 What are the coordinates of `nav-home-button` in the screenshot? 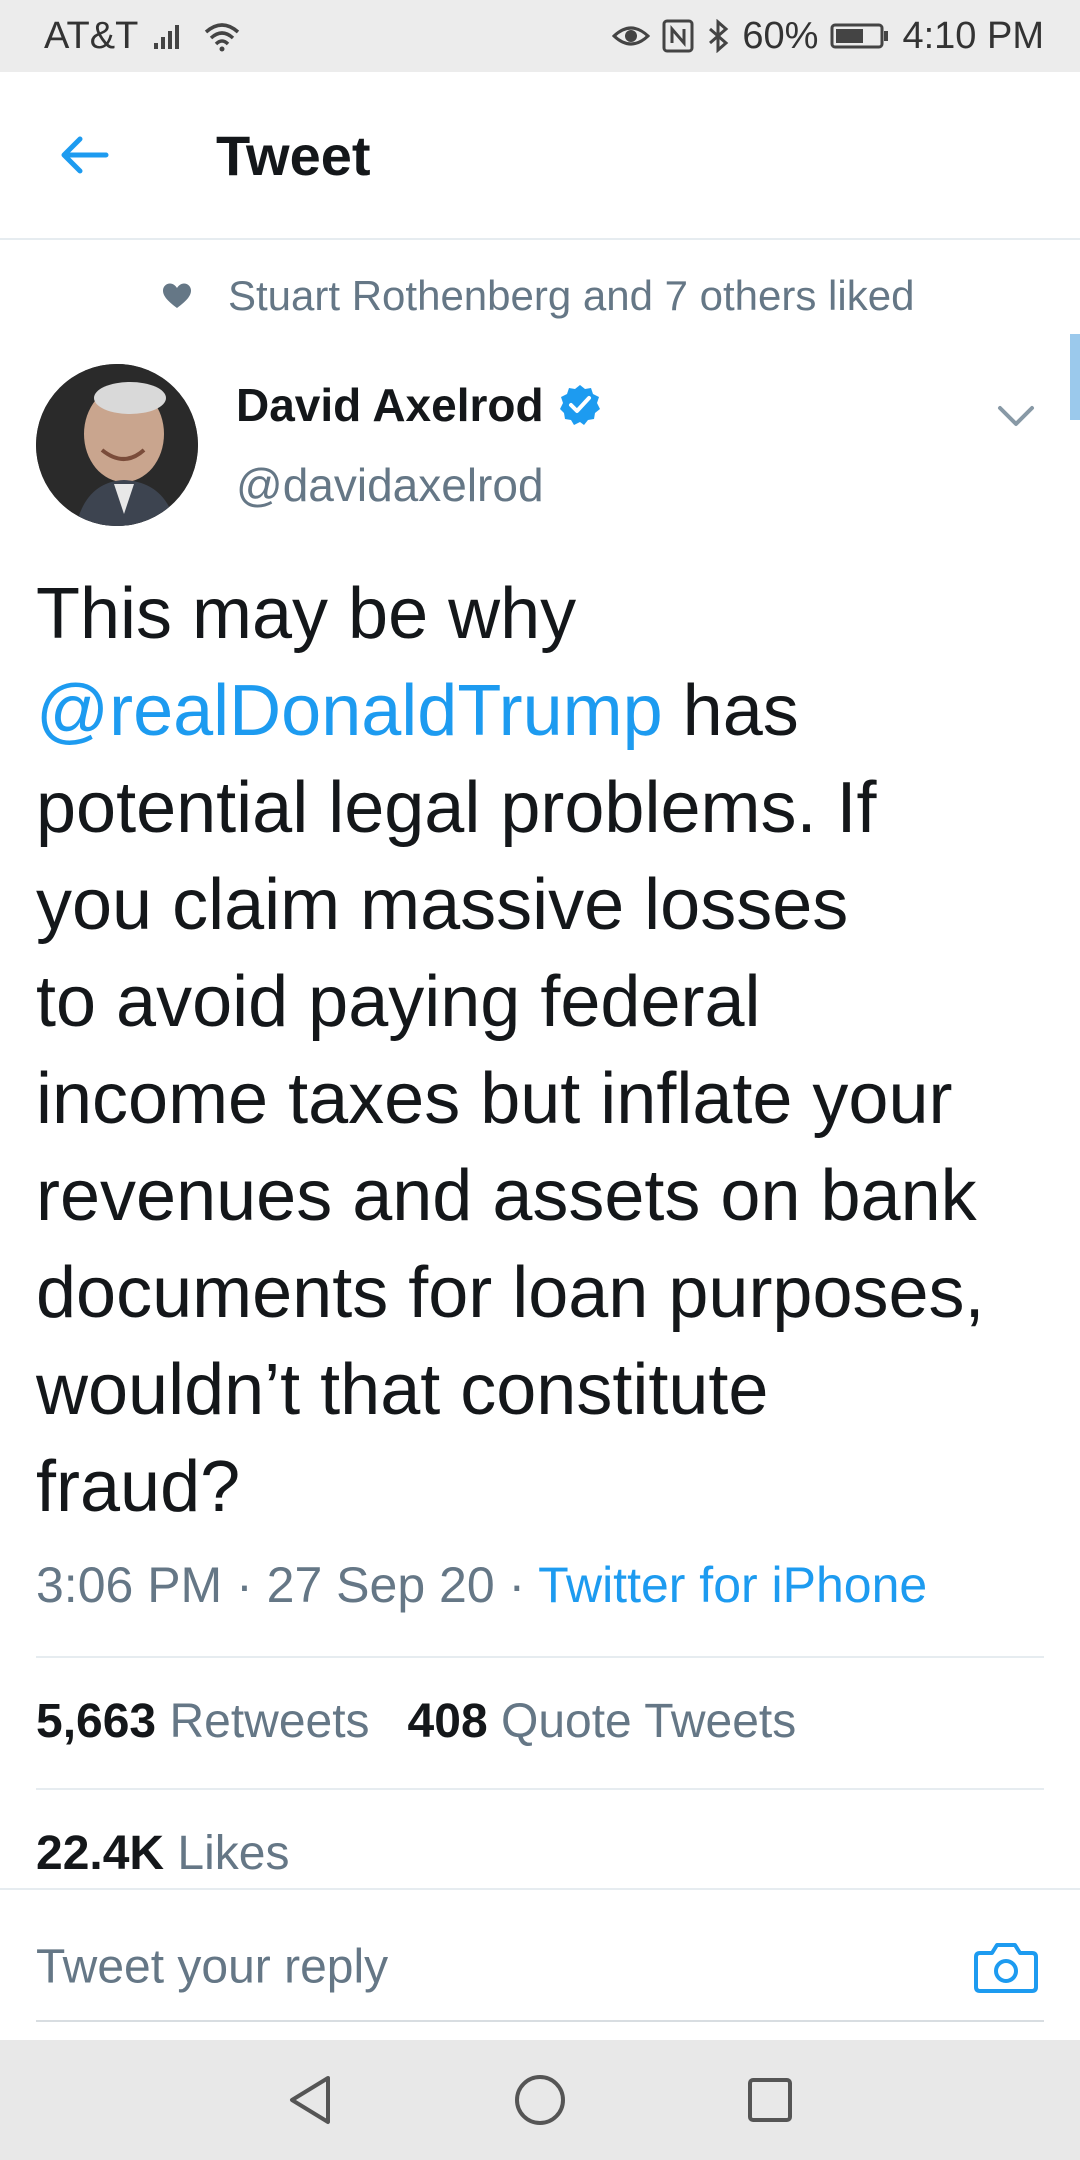 It's located at (540, 2100).